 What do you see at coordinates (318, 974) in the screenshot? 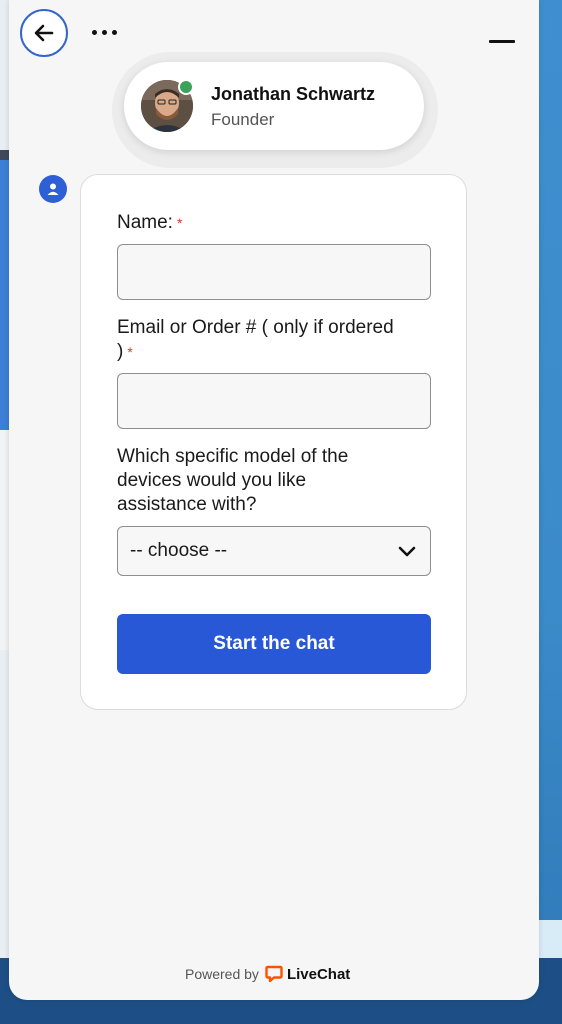
I see `livechat-brand-text: LiveChat` at bounding box center [318, 974].